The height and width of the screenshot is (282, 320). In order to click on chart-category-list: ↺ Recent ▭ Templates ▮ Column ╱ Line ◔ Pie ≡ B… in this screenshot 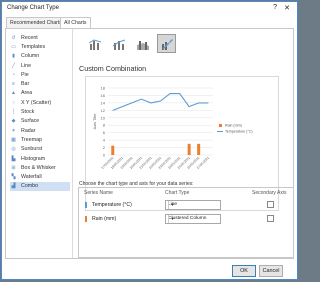, I will do `click(40, 112)`.